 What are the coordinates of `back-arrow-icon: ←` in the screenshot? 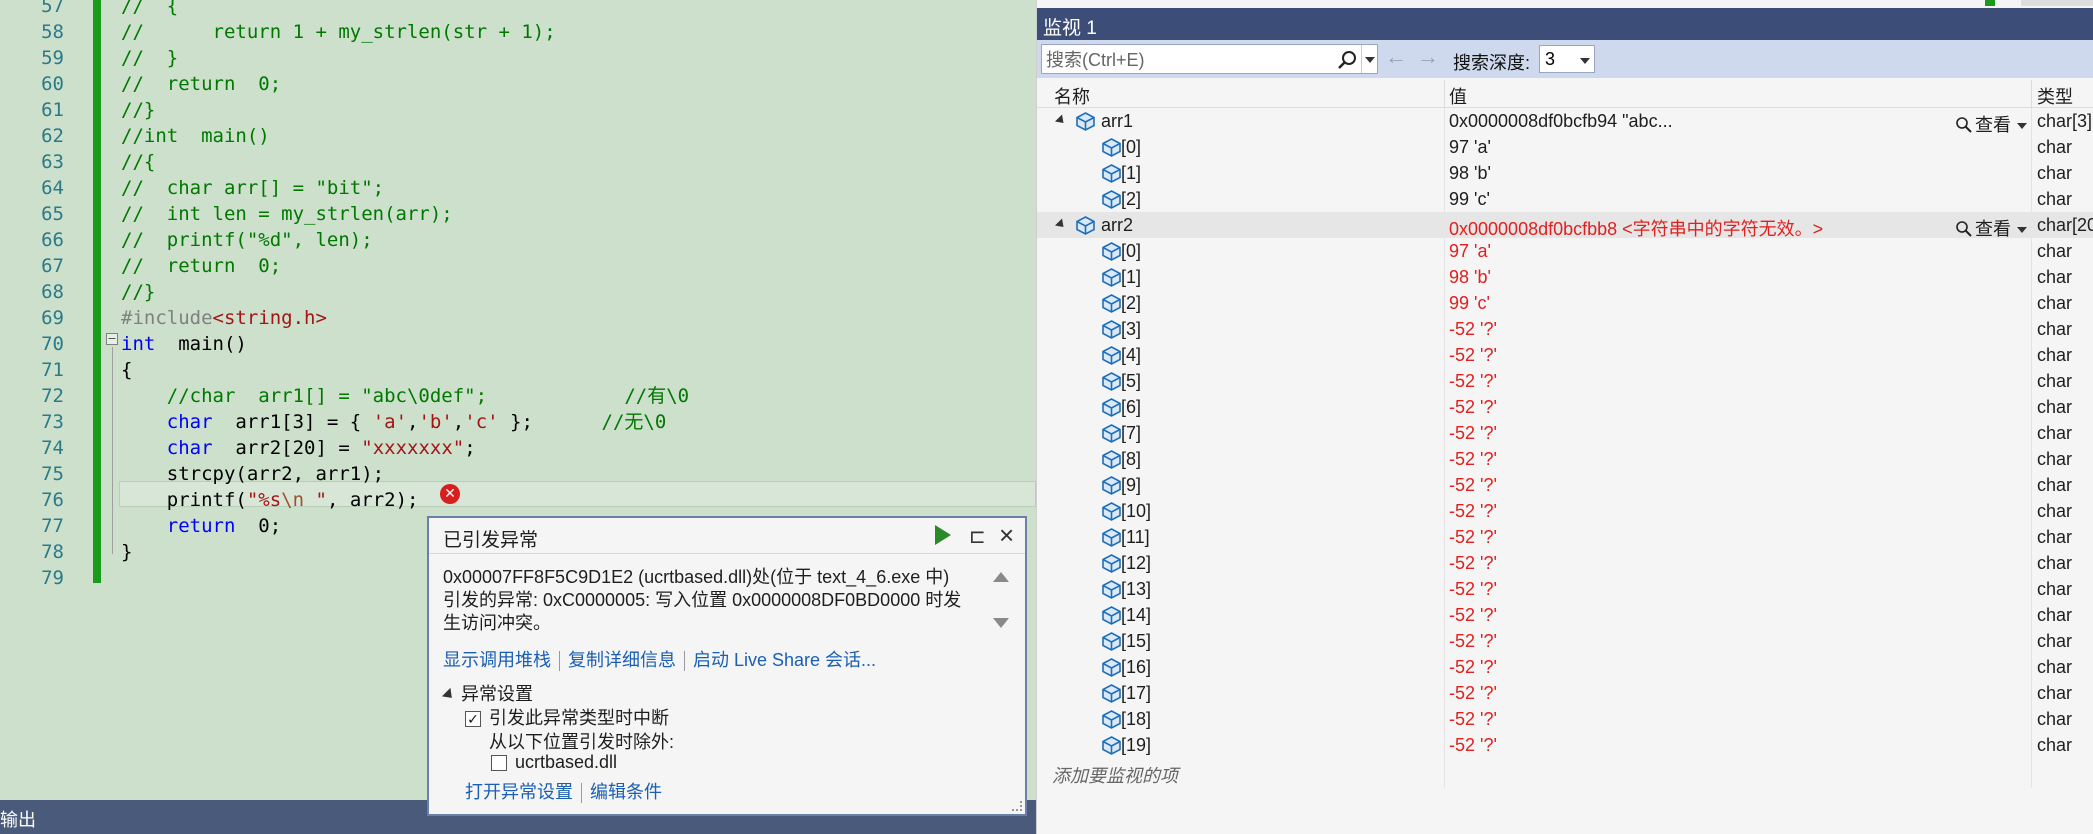 It's located at (1396, 57).